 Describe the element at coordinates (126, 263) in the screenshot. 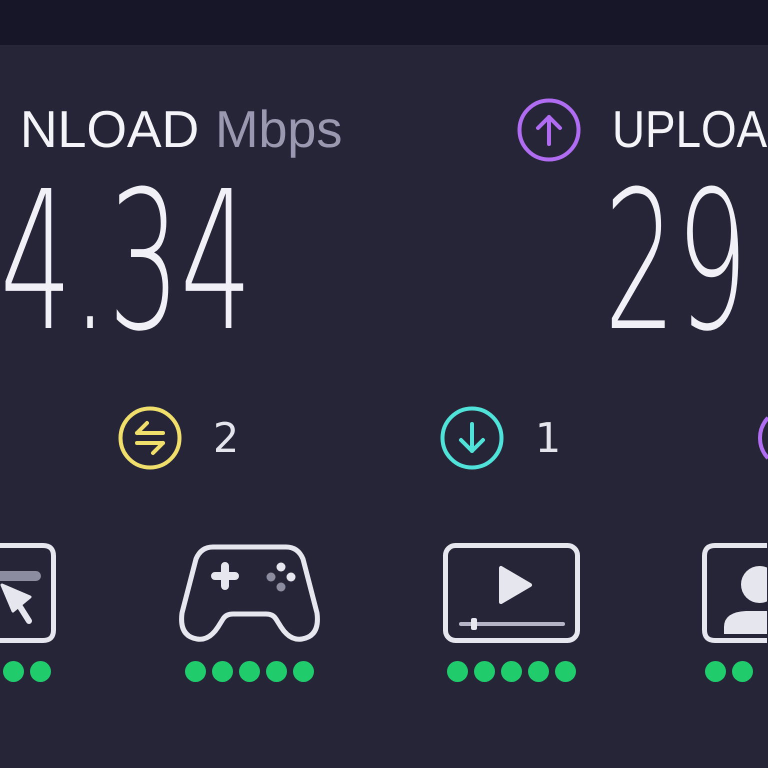

I see `speed-value: 4.34` at that location.